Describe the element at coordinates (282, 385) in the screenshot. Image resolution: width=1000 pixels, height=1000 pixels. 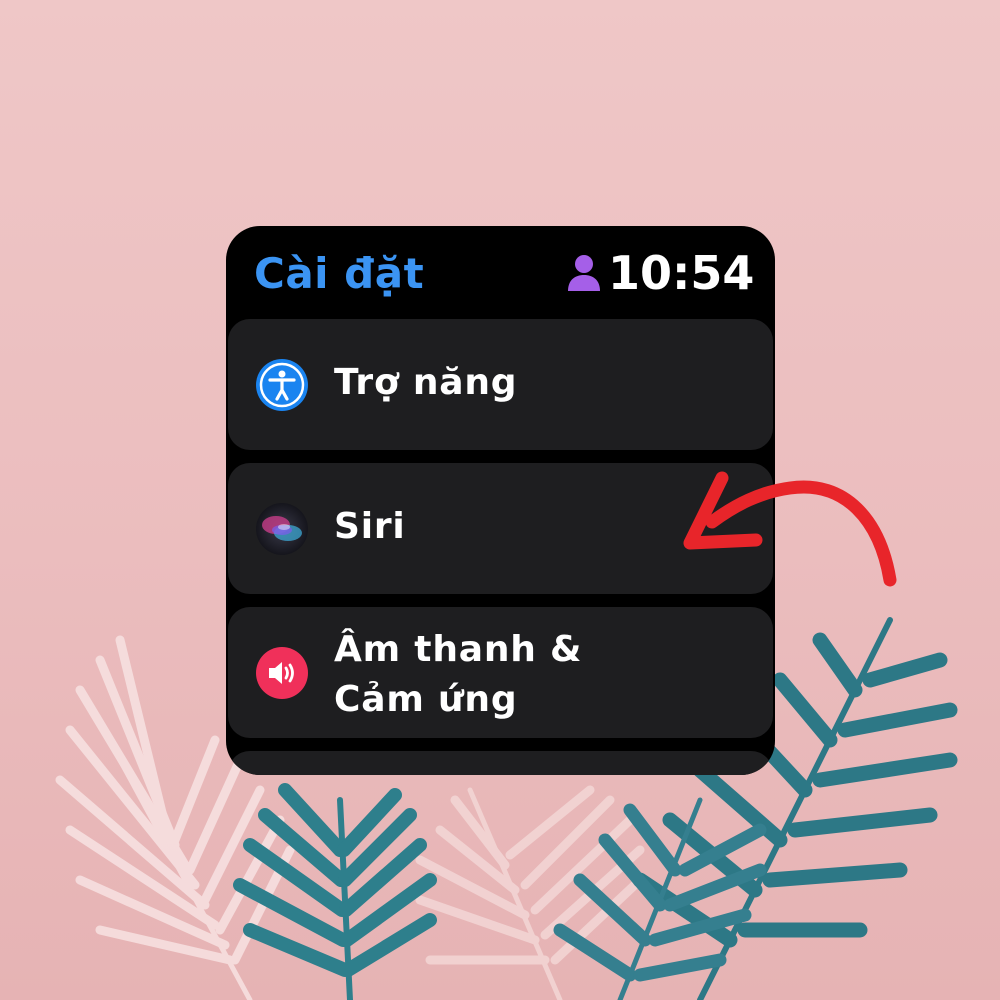
I see `accessibility-icon` at that location.